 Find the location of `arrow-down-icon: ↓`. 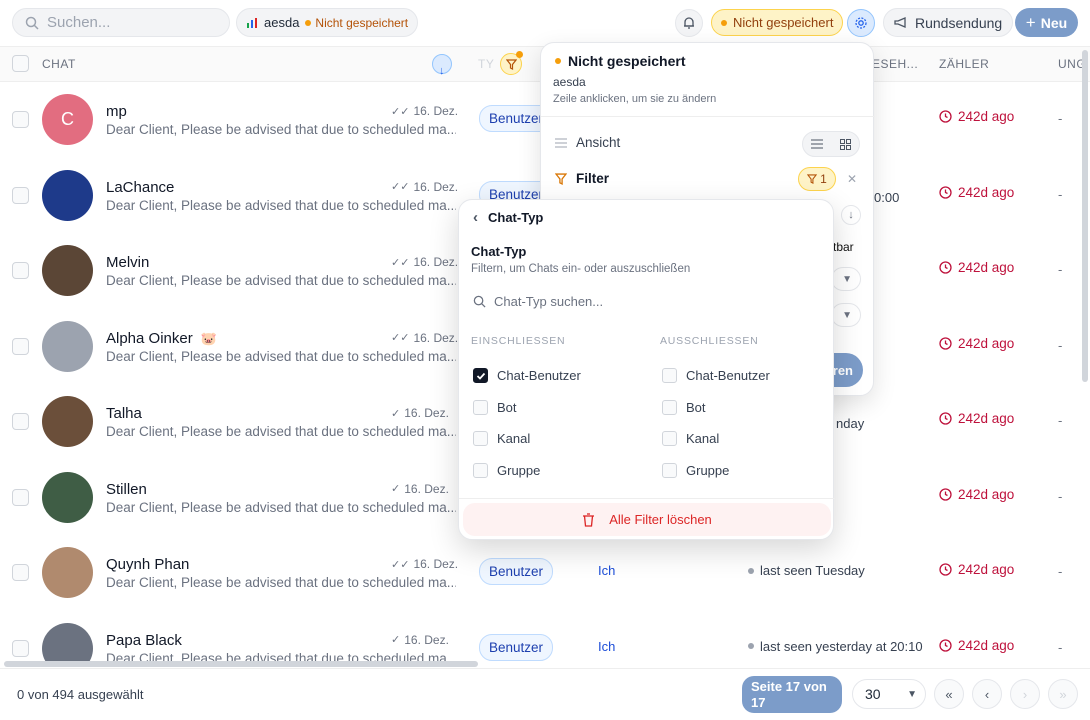

arrow-down-icon: ↓ is located at coordinates (851, 215).